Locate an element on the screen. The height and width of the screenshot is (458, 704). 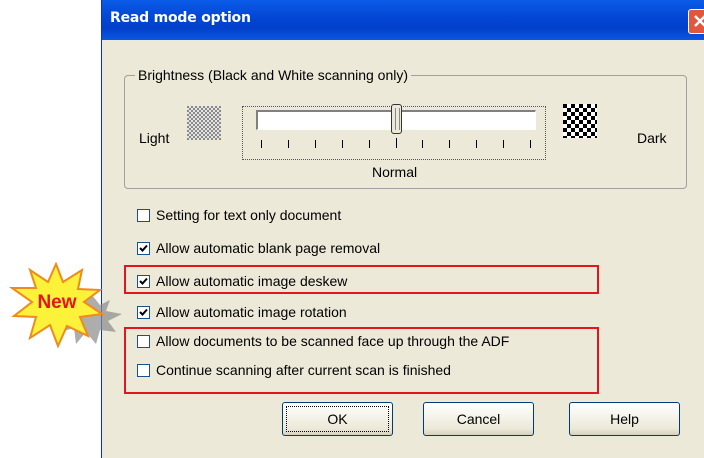
brightness-slider-thumb is located at coordinates (396, 119).